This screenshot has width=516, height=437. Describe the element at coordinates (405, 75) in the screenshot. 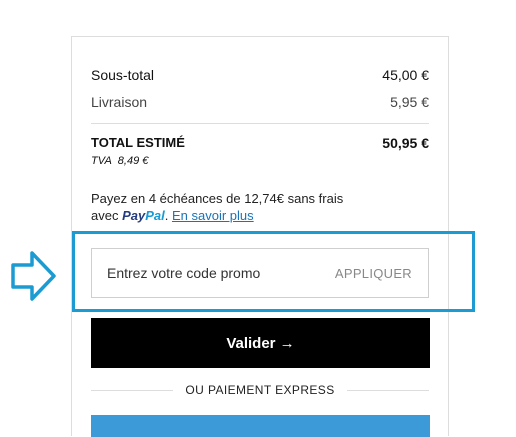

I see `subtotal-value: 45,00 €` at that location.